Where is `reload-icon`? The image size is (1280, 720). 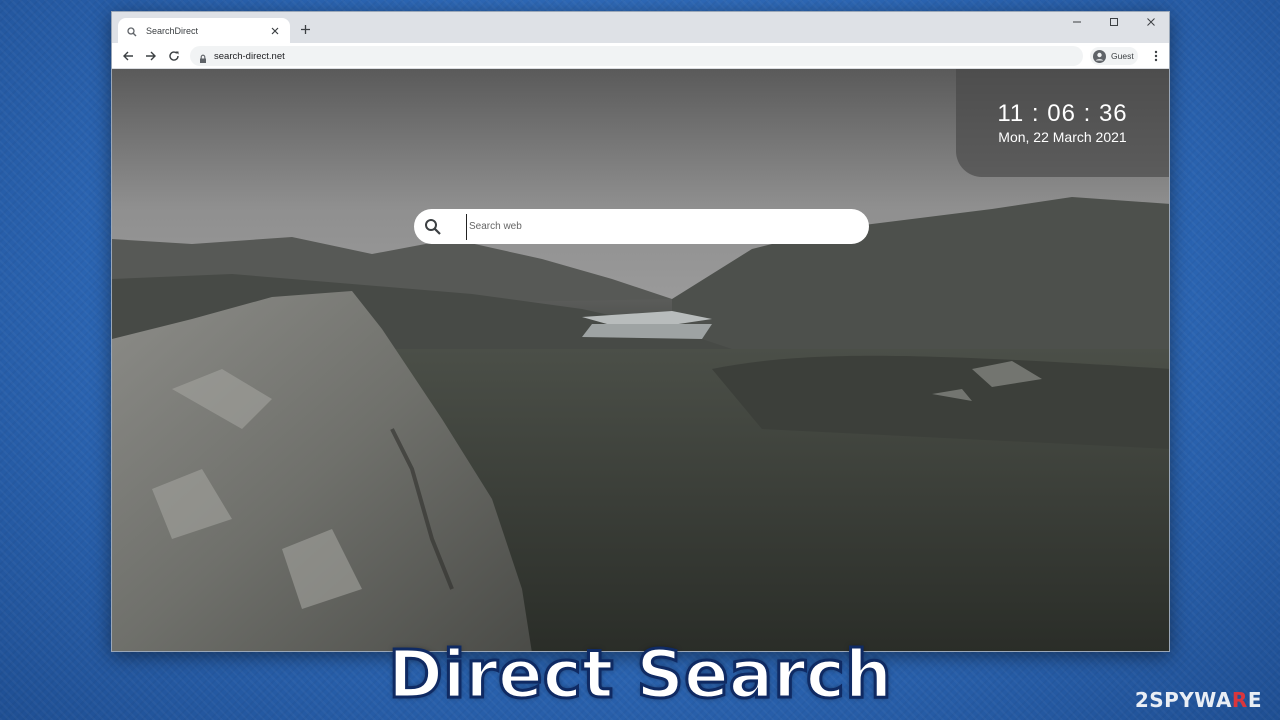 reload-icon is located at coordinates (174, 56).